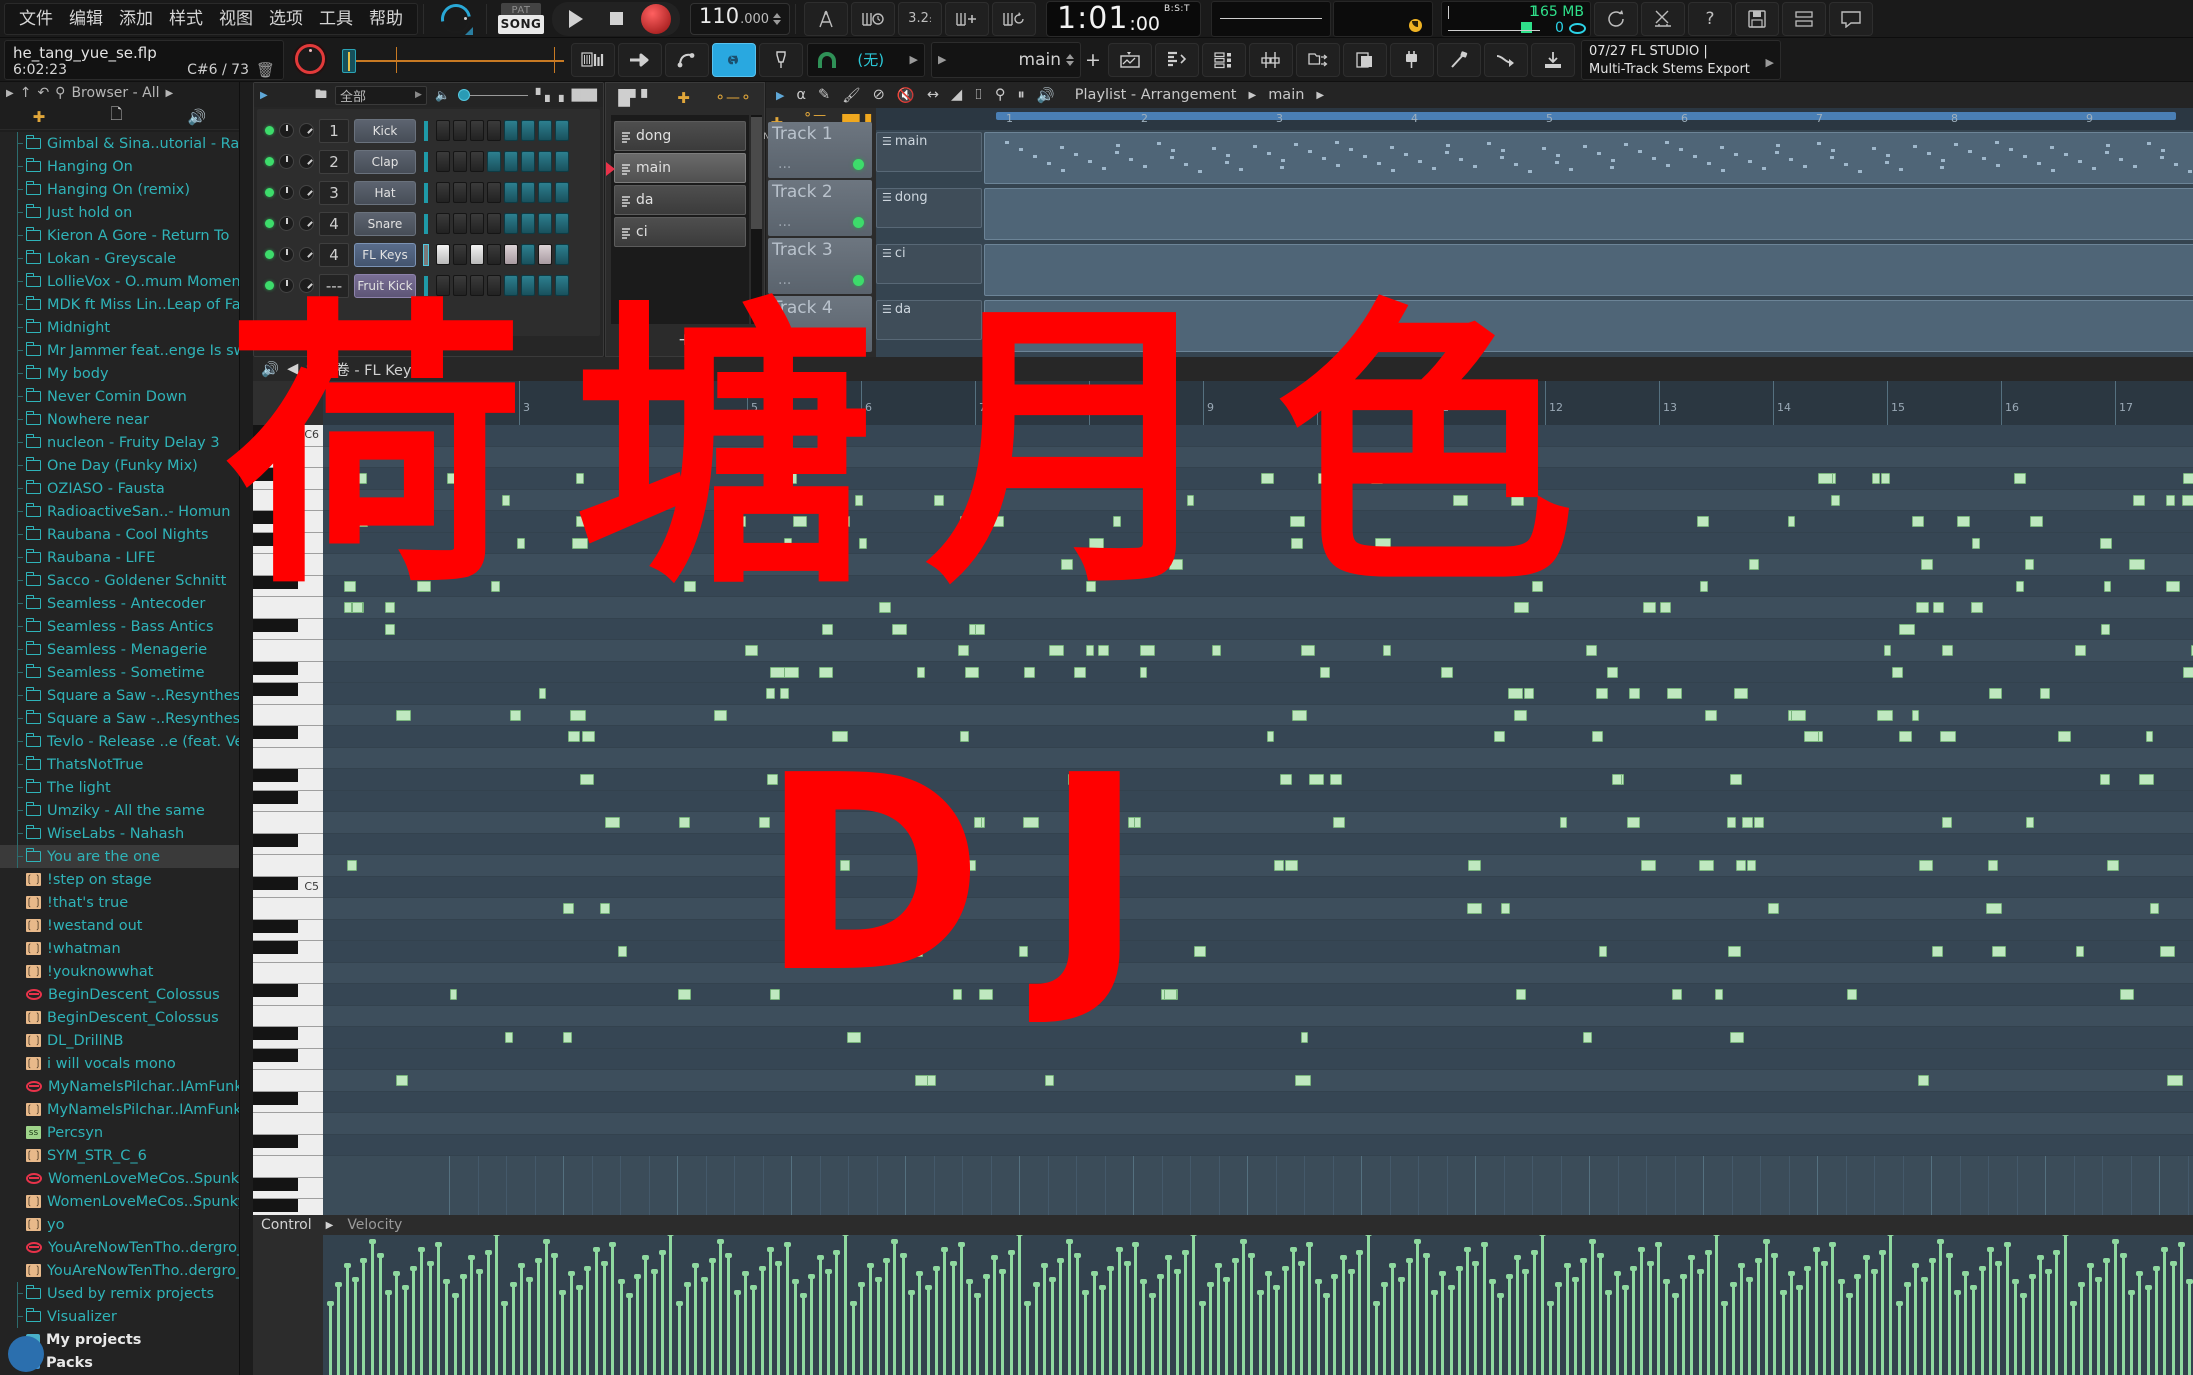 This screenshot has width=2193, height=1375. What do you see at coordinates (683, 98) in the screenshot?
I see `waveform-icon: ✚` at bounding box center [683, 98].